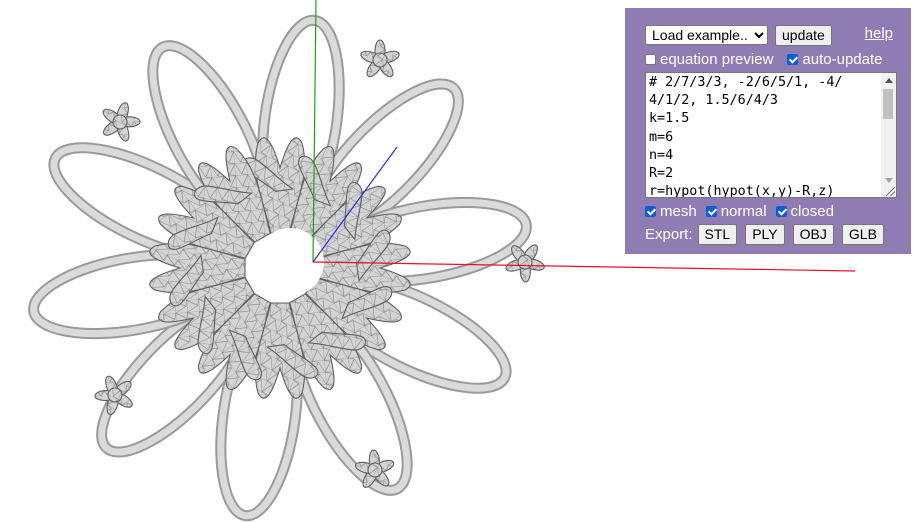 Image resolution: width=922 pixels, height=523 pixels. Describe the element at coordinates (584, 266) in the screenshot. I see `axis-x` at that location.